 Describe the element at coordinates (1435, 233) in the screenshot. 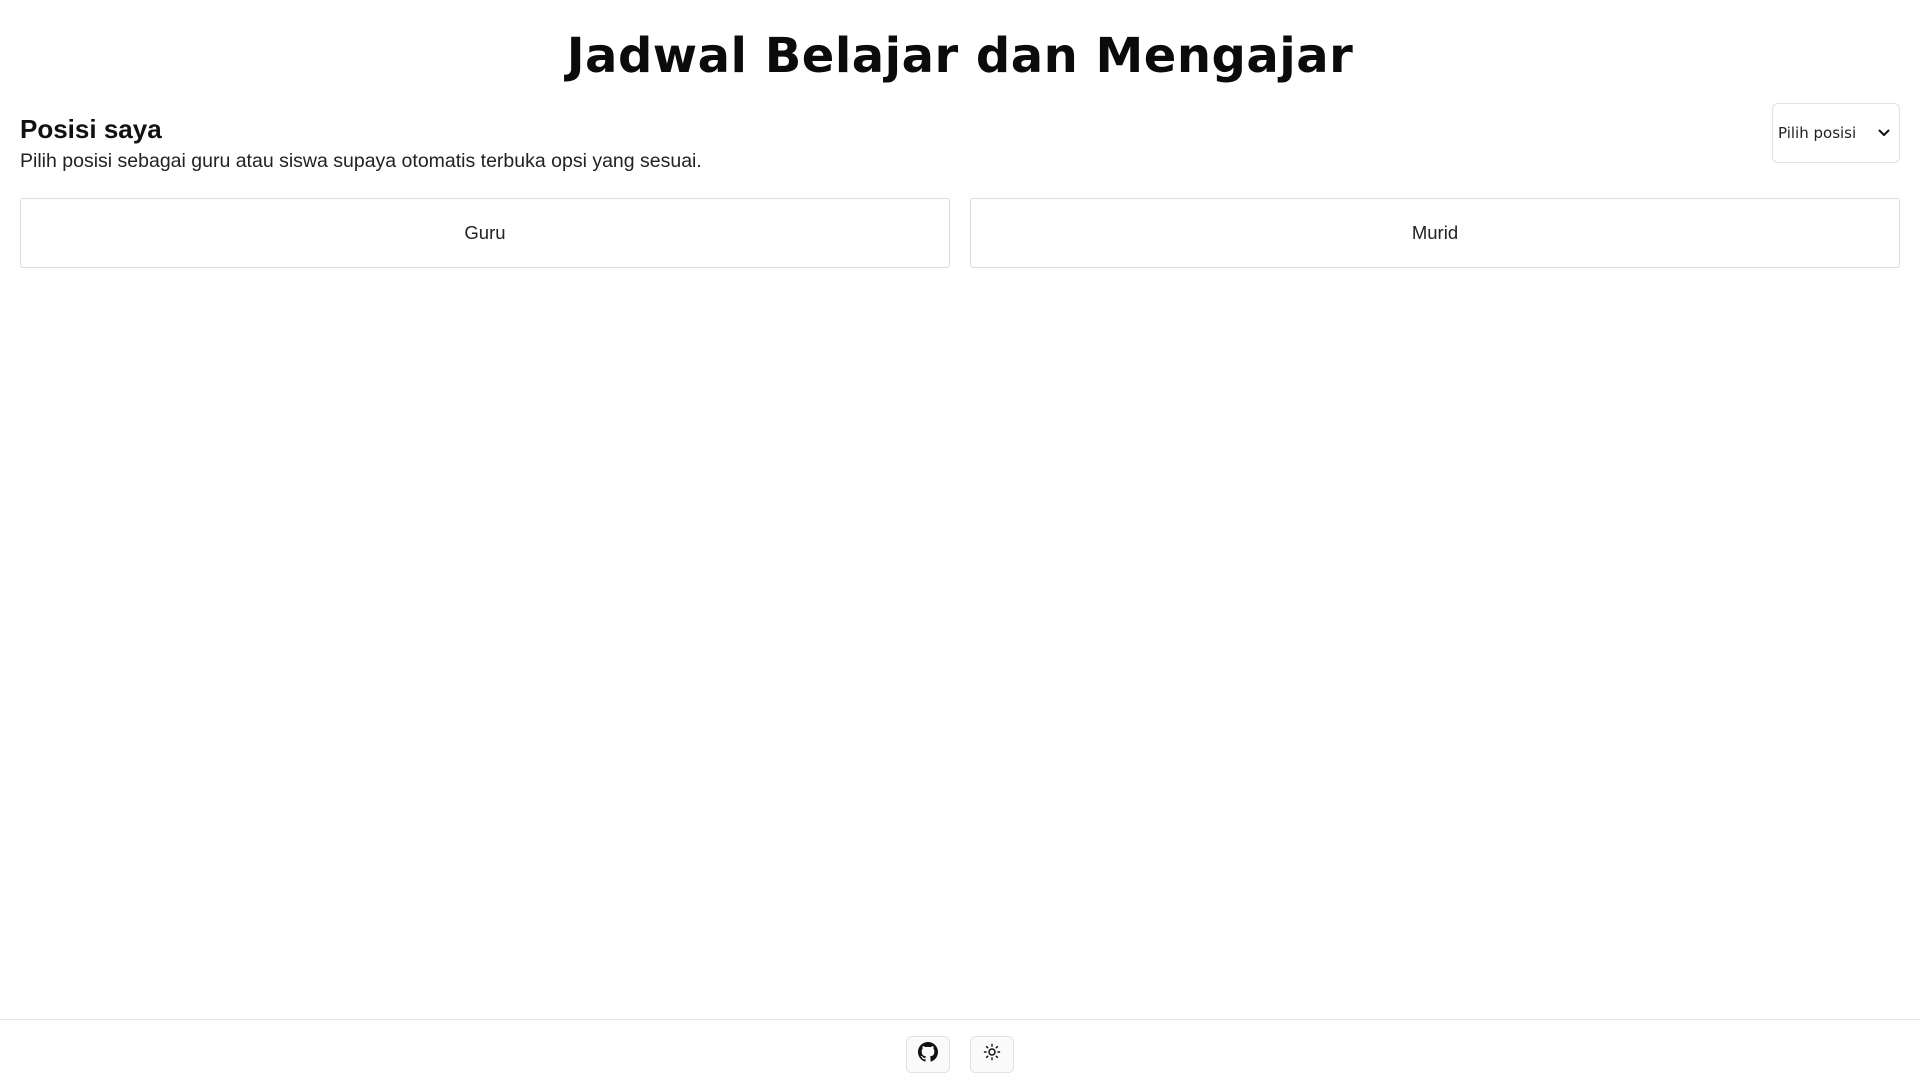

I see `role-card-murid: Murid` at that location.